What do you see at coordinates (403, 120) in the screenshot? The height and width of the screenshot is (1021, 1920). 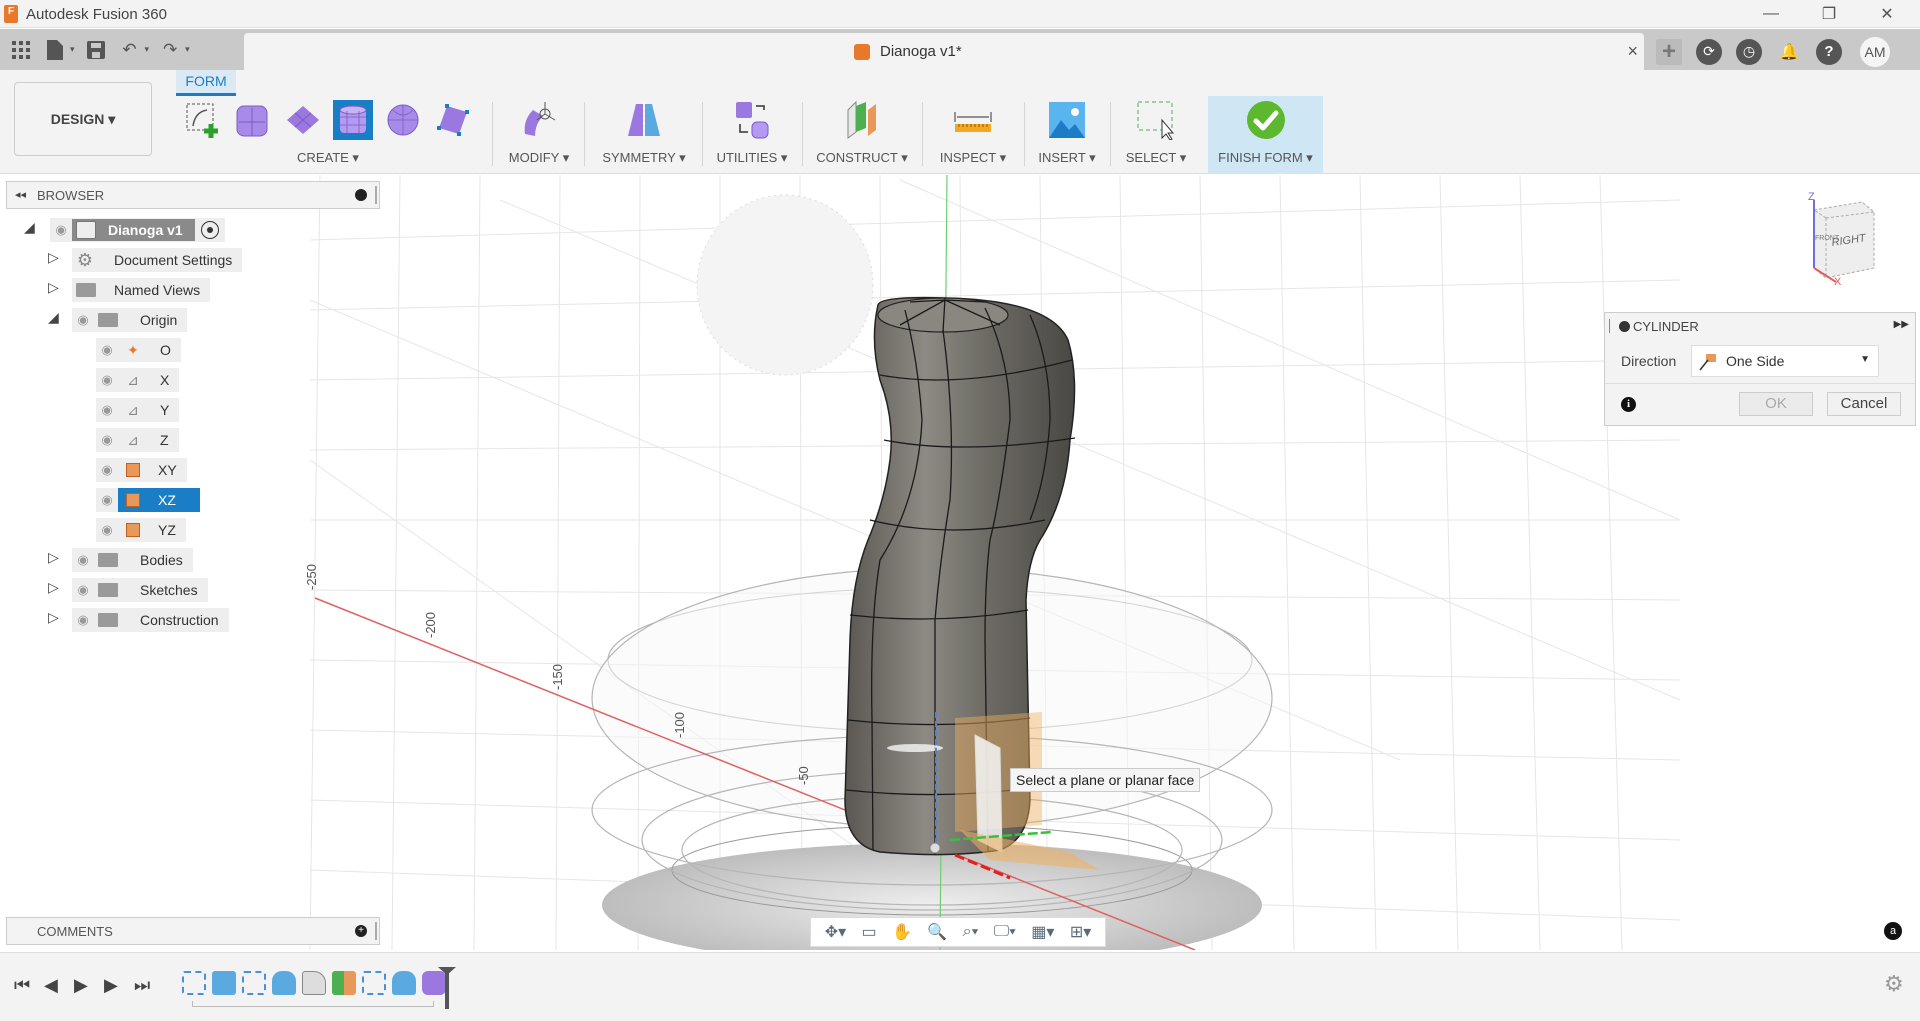 I see `sphere-icon` at bounding box center [403, 120].